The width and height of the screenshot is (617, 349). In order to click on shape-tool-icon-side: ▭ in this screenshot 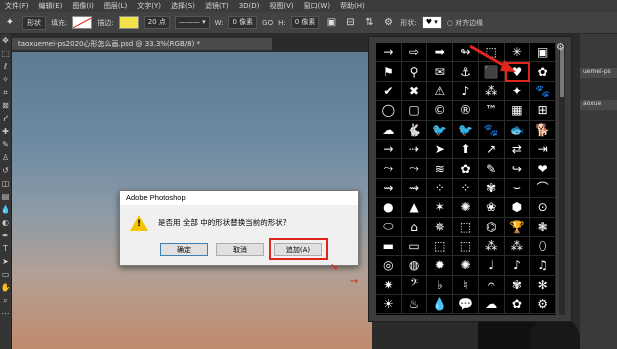, I will do `click(5, 274)`.